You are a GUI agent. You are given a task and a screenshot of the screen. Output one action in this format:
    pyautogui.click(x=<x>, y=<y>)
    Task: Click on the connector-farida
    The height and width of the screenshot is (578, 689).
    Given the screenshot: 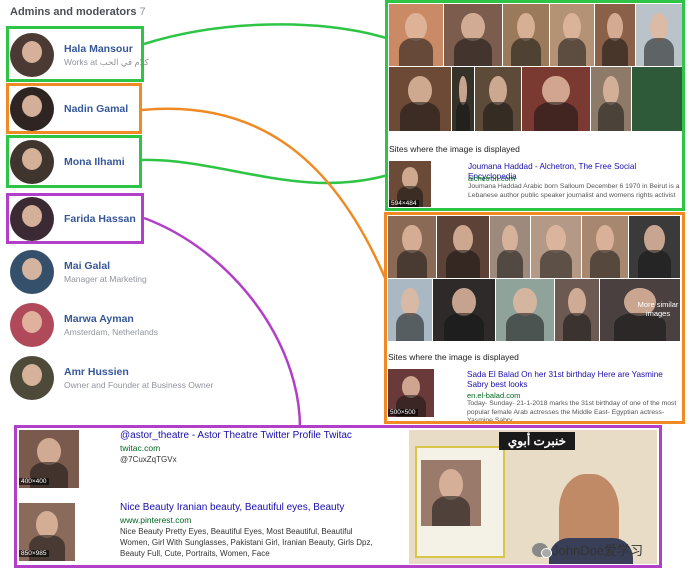 What is the action you would take?
    pyautogui.click(x=222, y=322)
    